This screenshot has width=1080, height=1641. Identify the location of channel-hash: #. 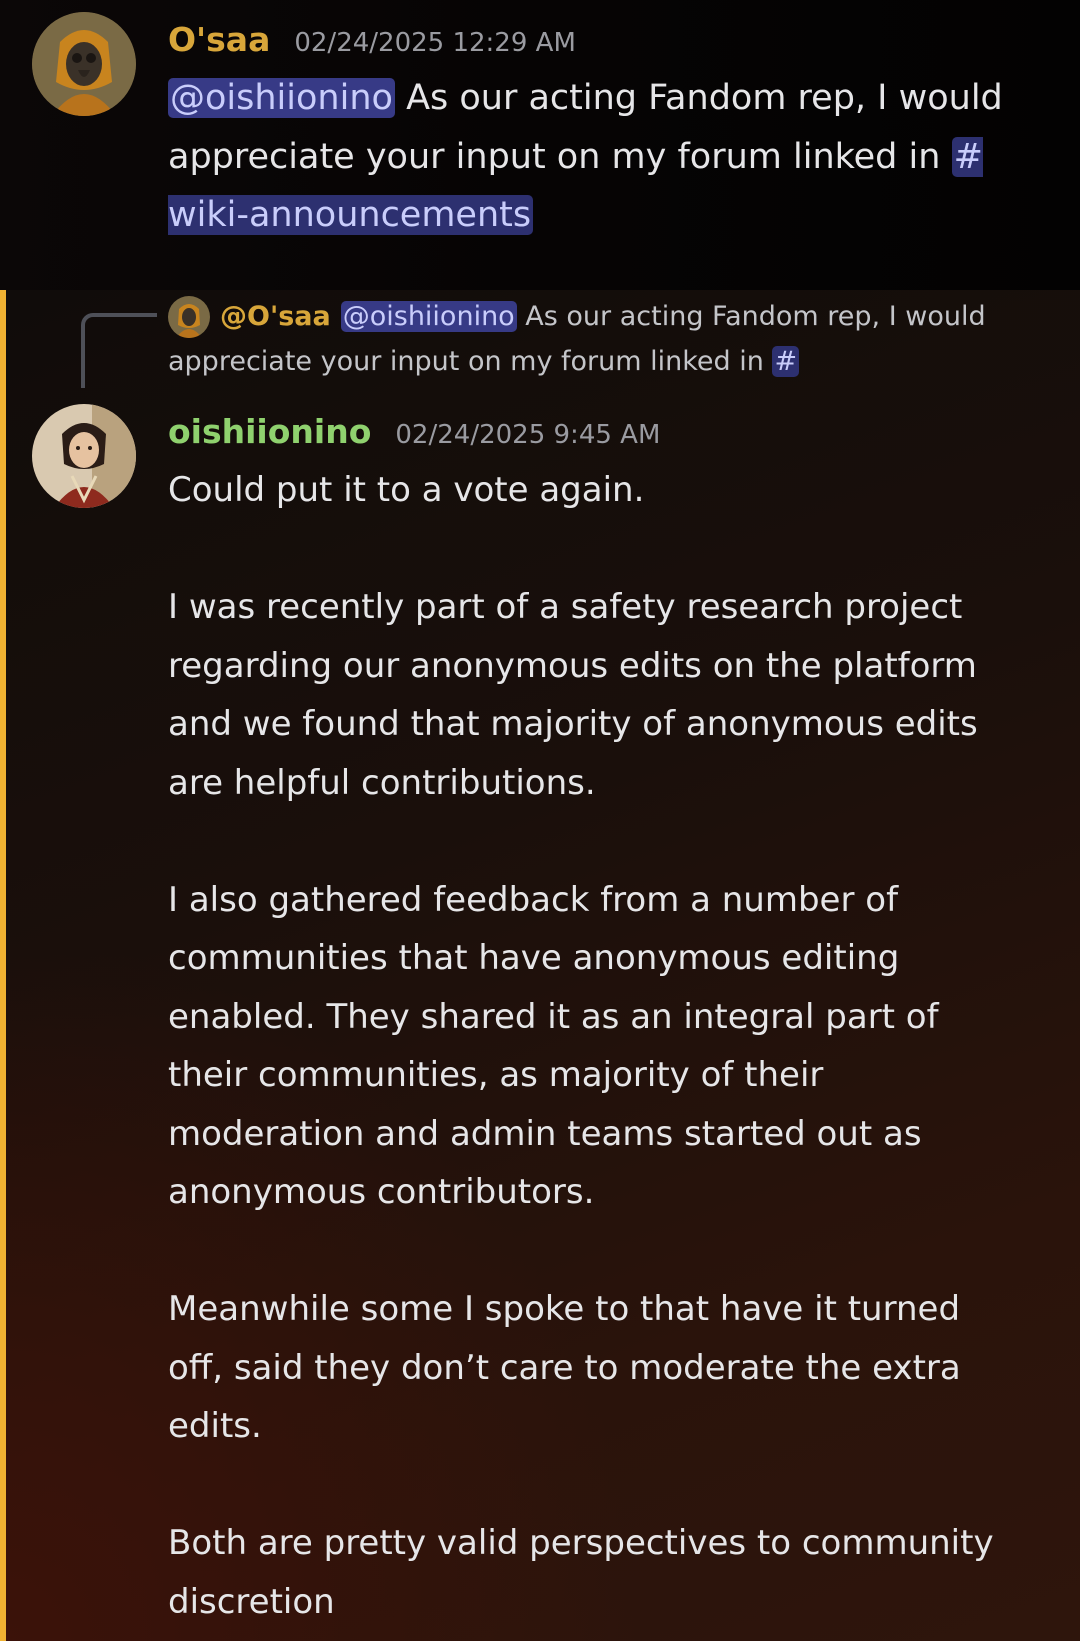
(968, 156).